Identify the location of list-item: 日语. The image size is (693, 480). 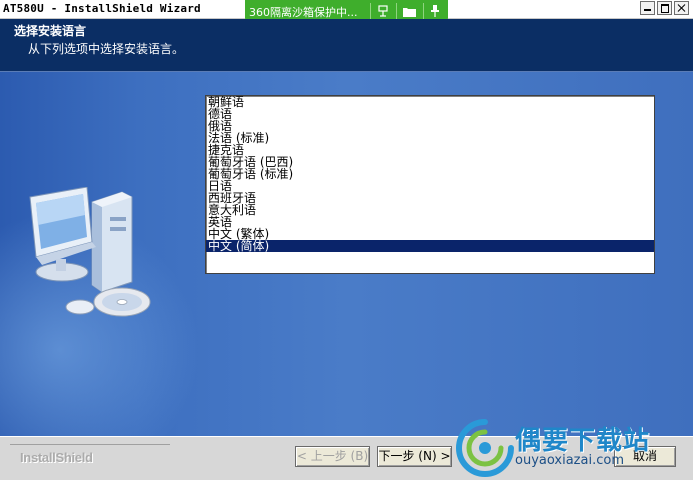
(430, 186).